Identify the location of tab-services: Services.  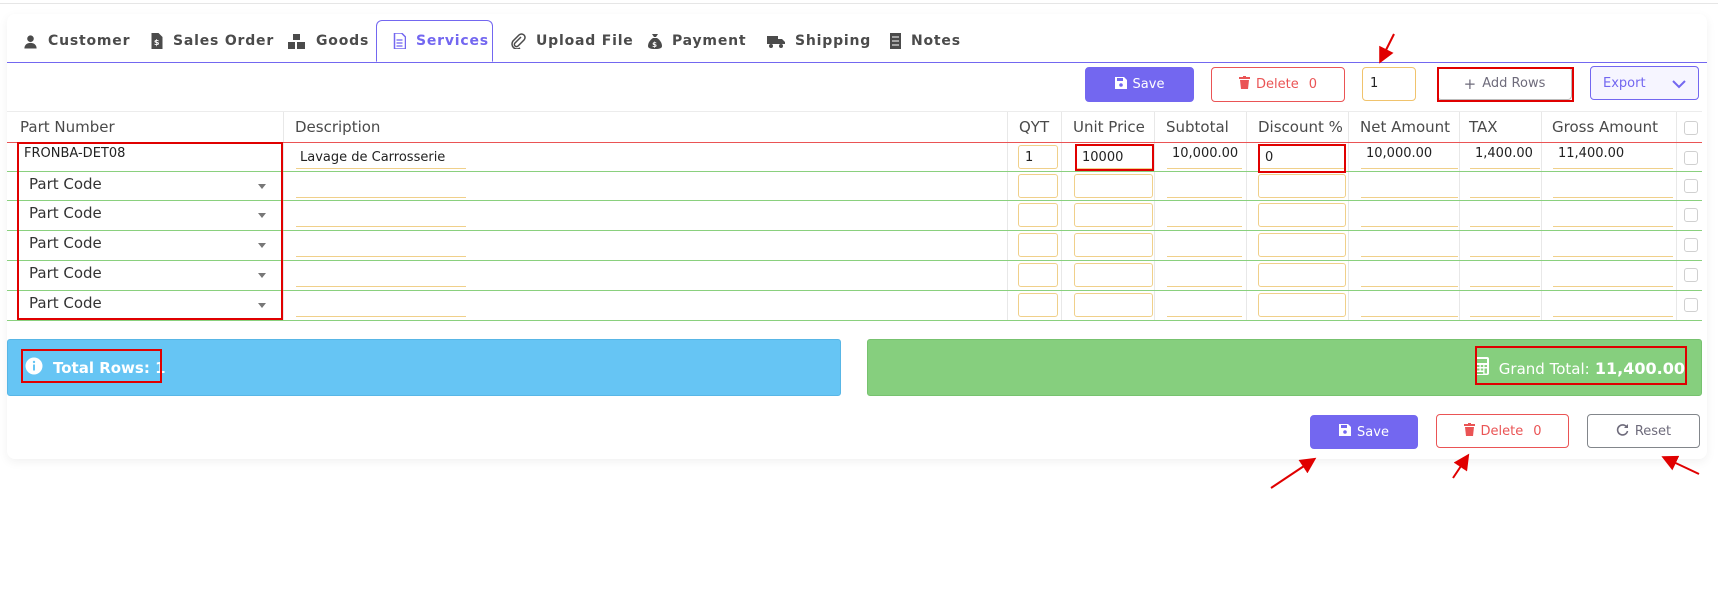
(434, 41).